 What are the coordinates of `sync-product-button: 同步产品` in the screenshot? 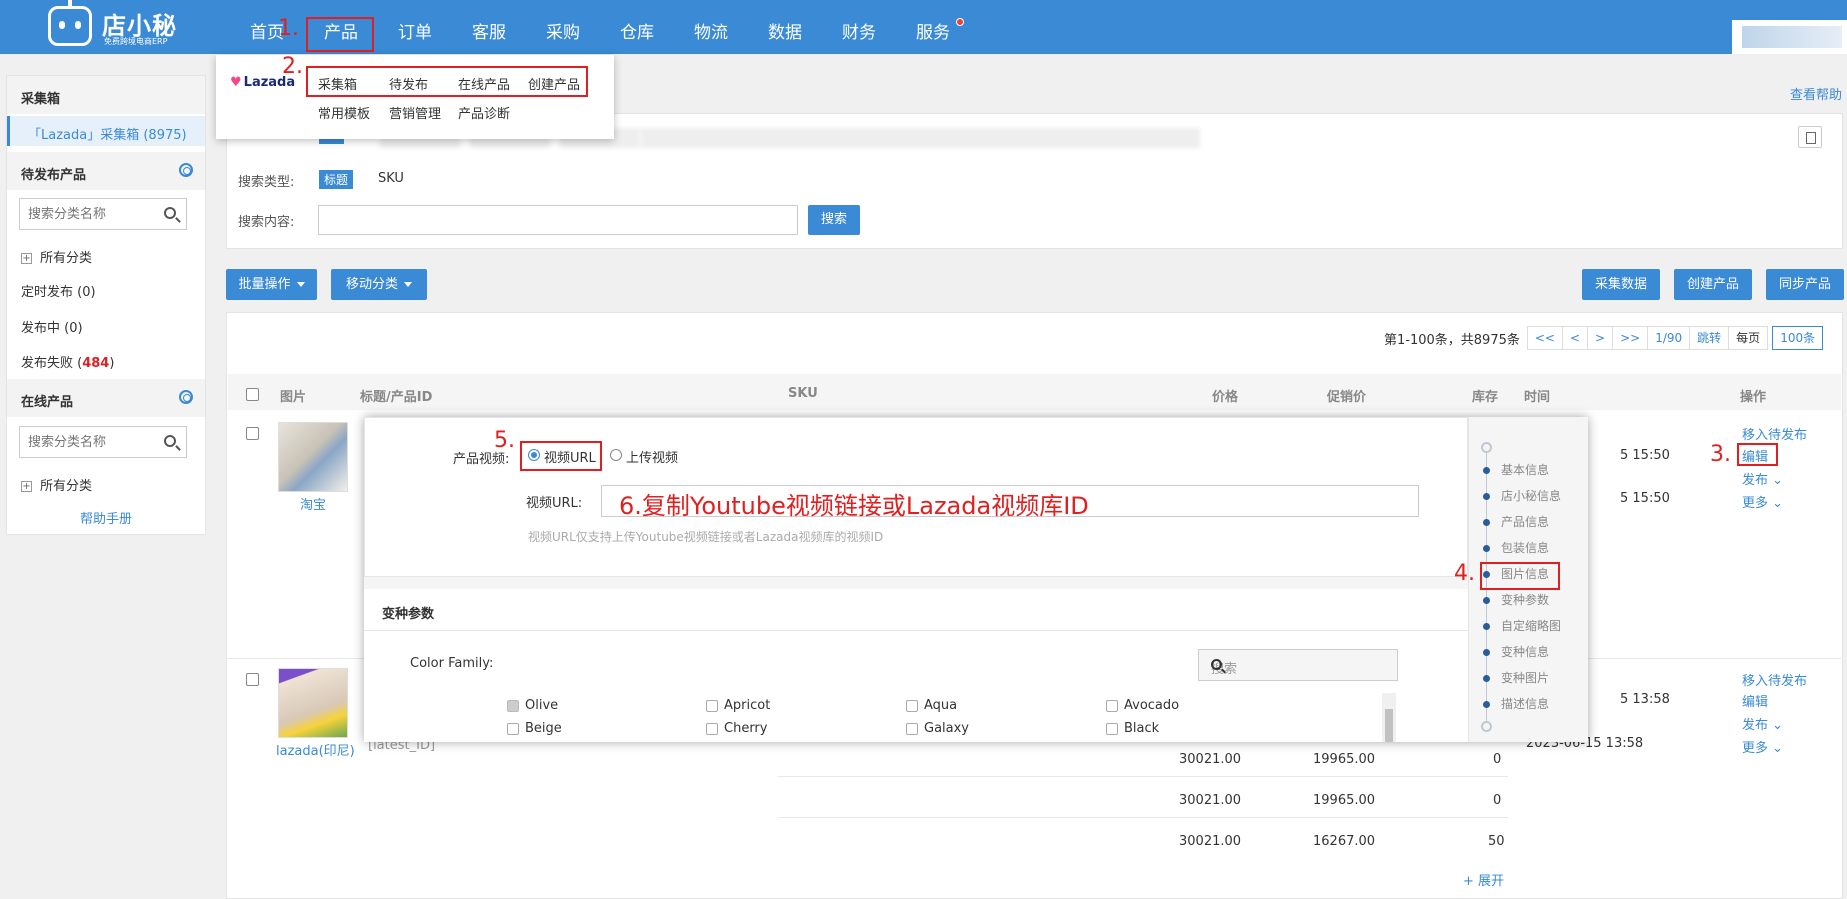 It's located at (1805, 284).